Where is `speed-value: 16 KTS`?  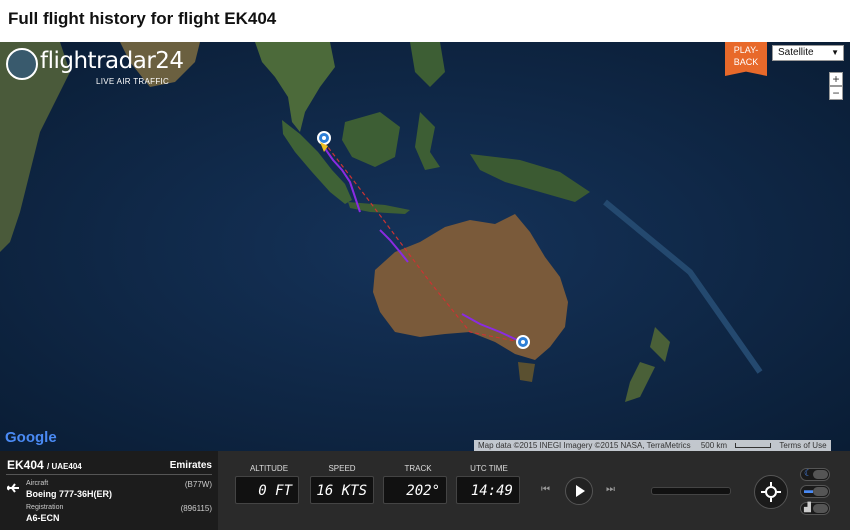 speed-value: 16 KTS is located at coordinates (341, 491).